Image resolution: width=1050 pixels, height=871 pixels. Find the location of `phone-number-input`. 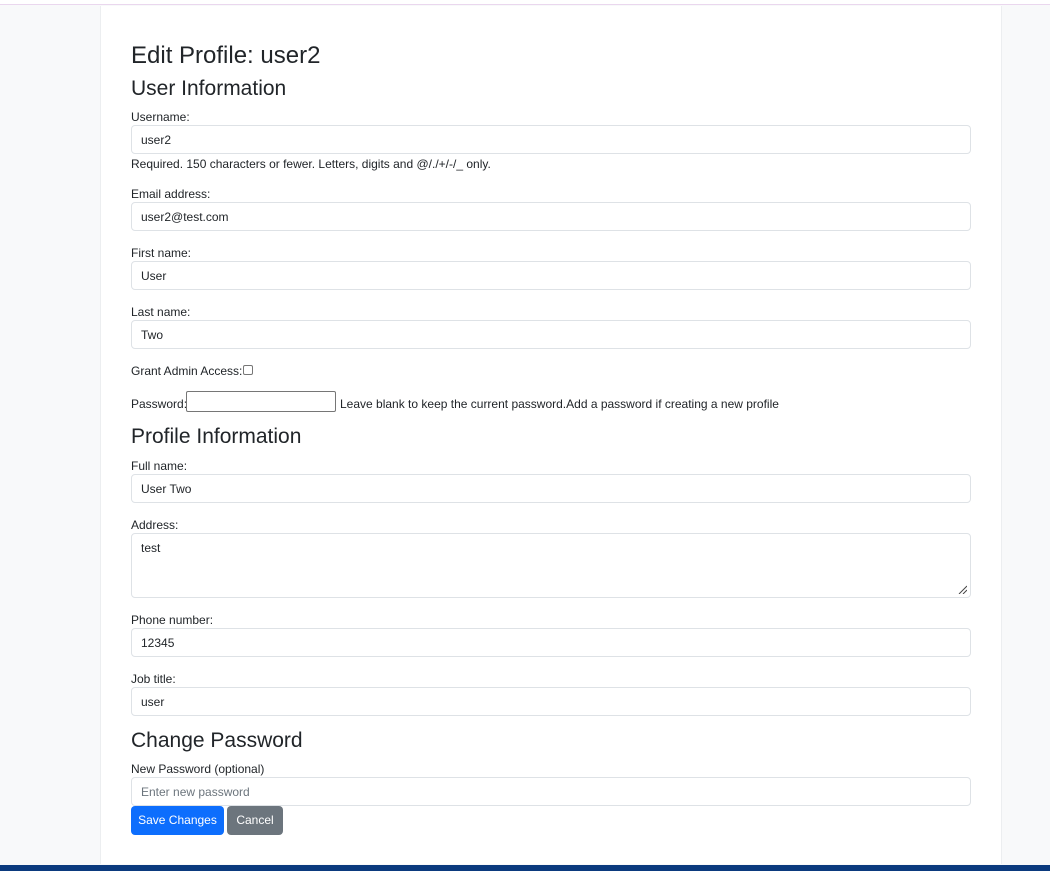

phone-number-input is located at coordinates (551, 642).